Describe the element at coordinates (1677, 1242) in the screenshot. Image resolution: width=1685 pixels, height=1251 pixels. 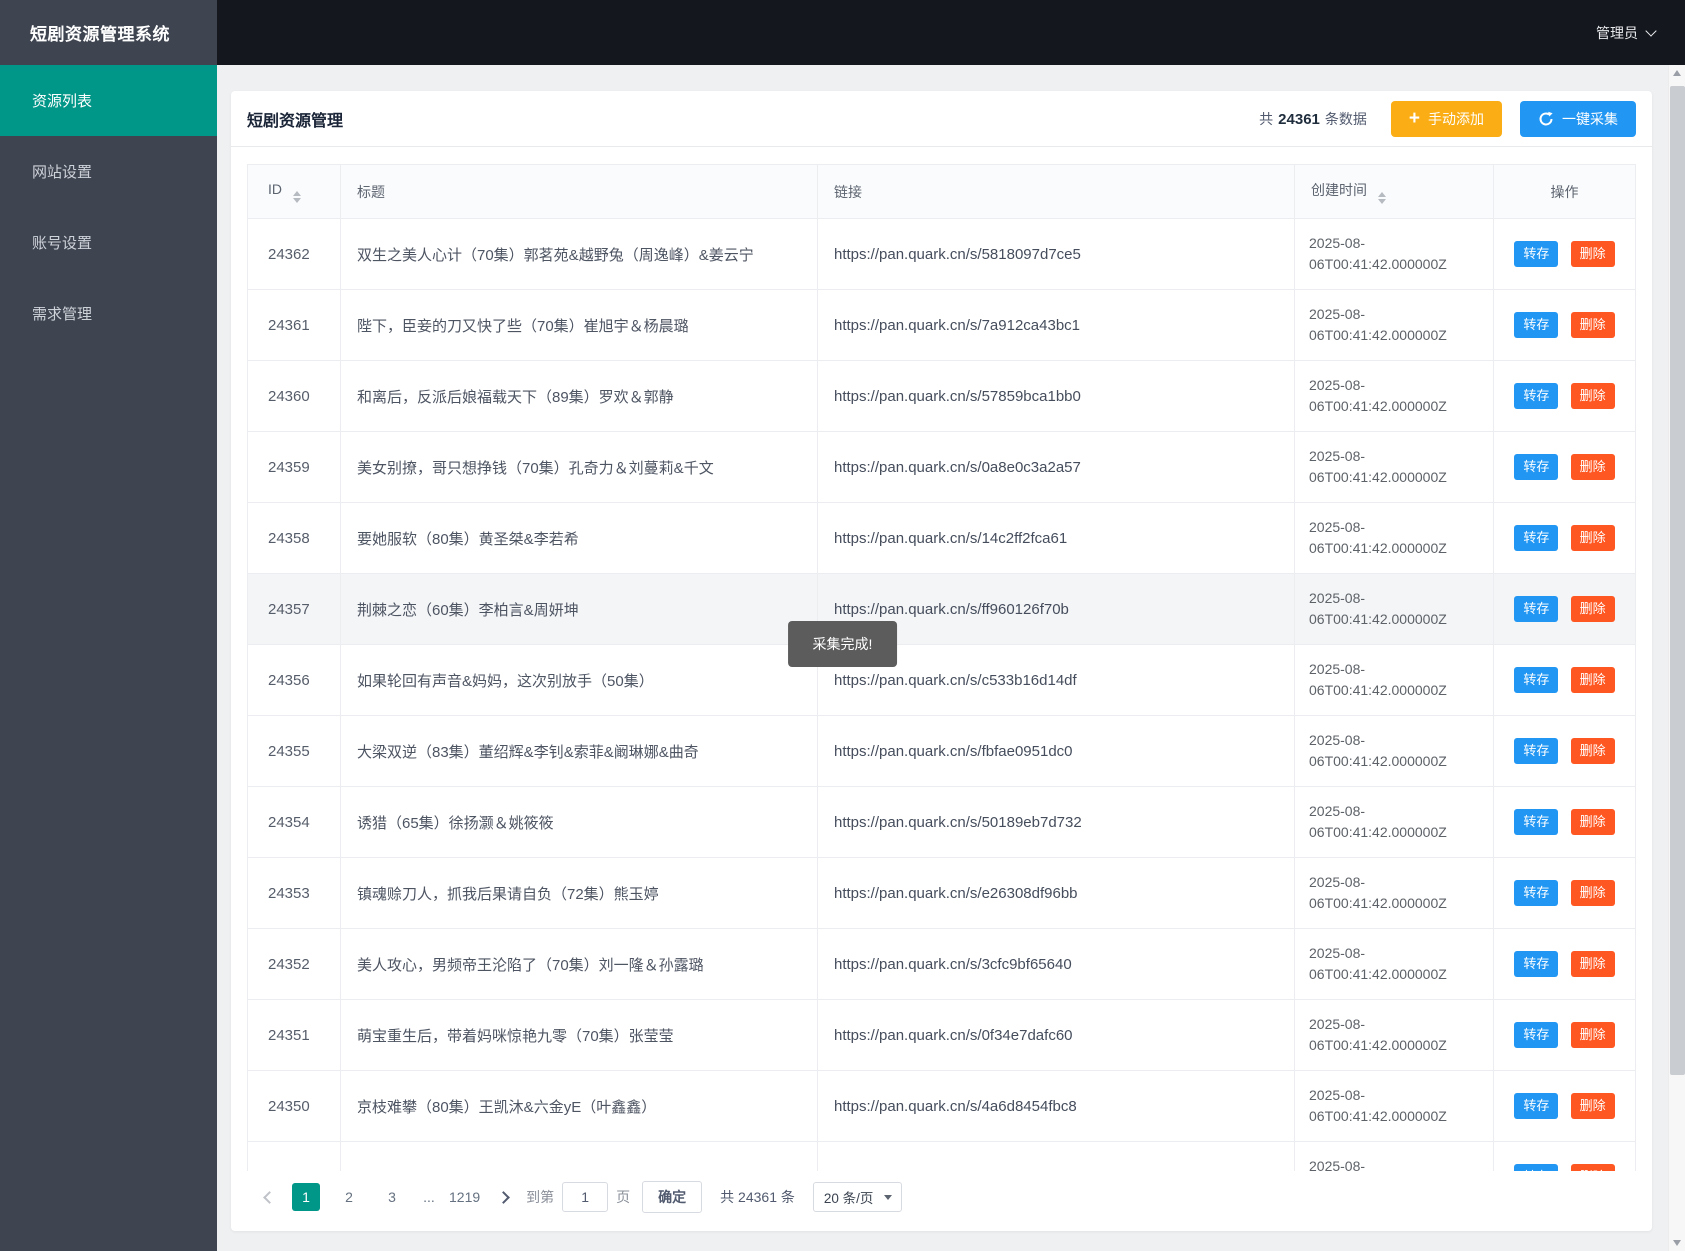
I see `scroll-down-button` at that location.